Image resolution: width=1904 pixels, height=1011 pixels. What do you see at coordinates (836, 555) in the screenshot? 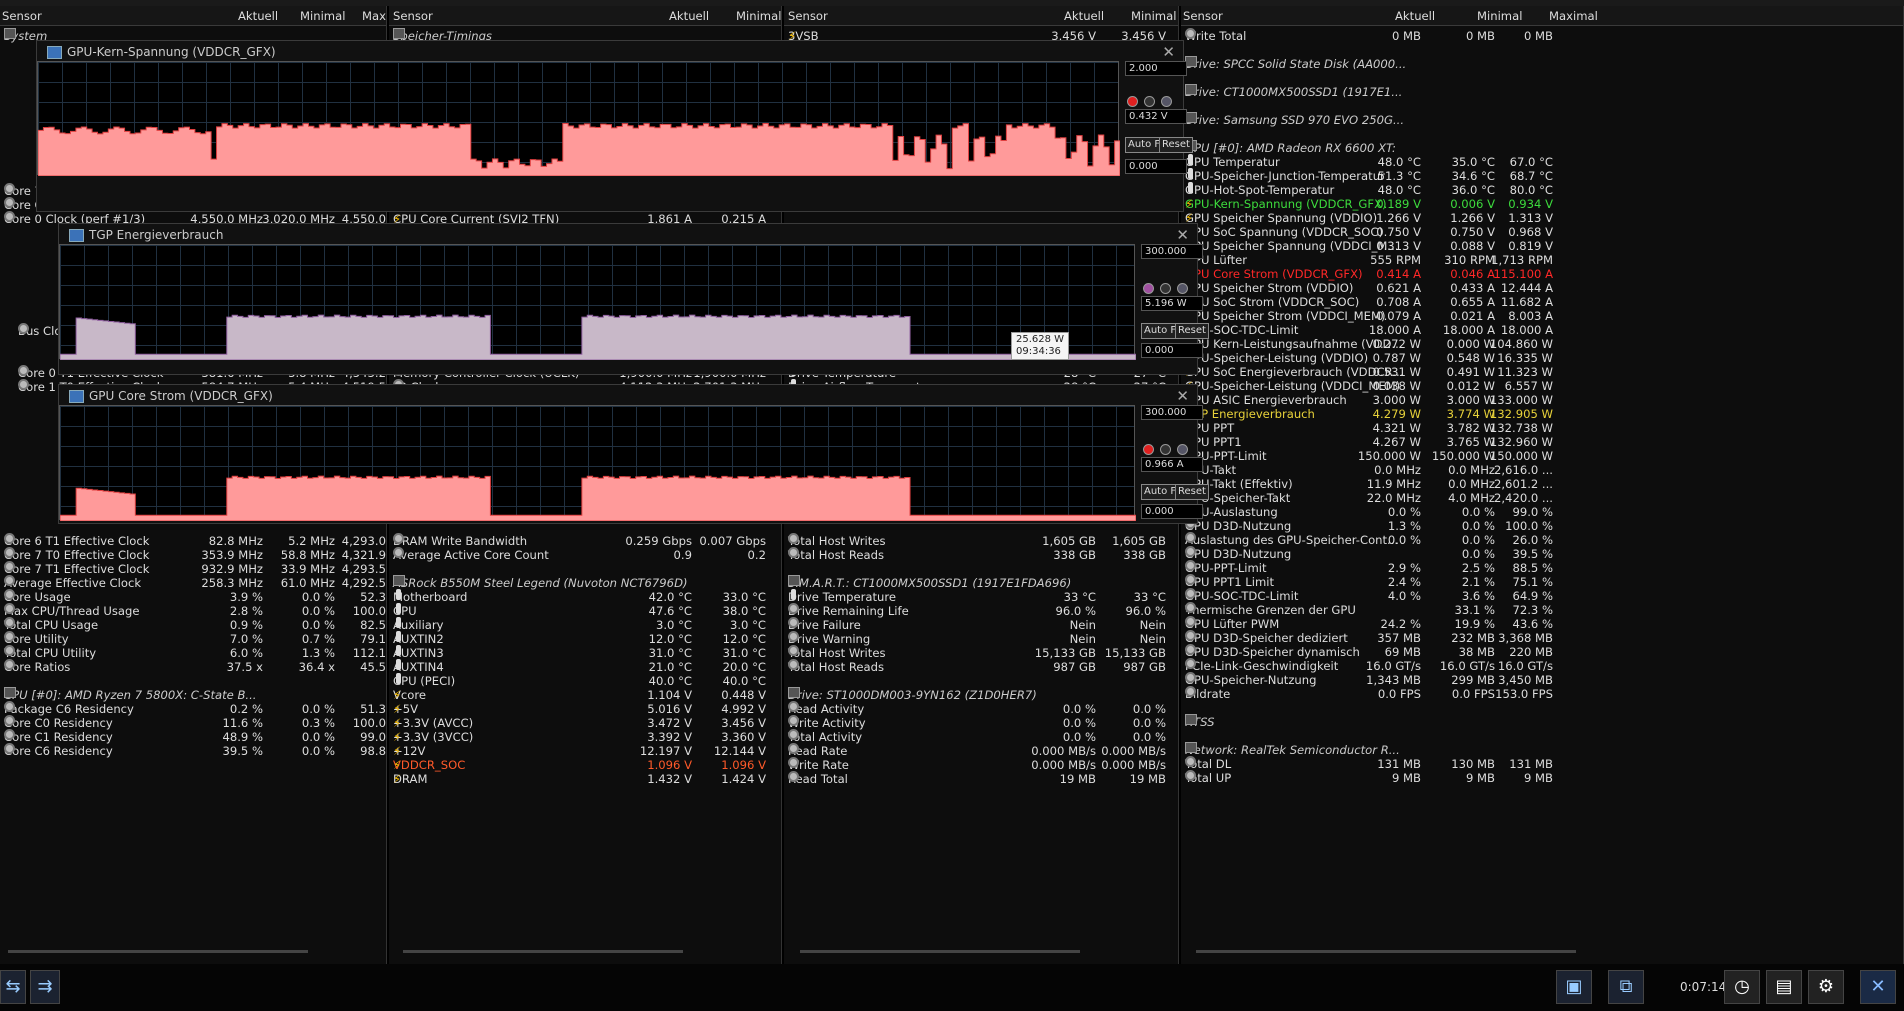
I see `sensor-name-cell: Total Host Reads` at bounding box center [836, 555].